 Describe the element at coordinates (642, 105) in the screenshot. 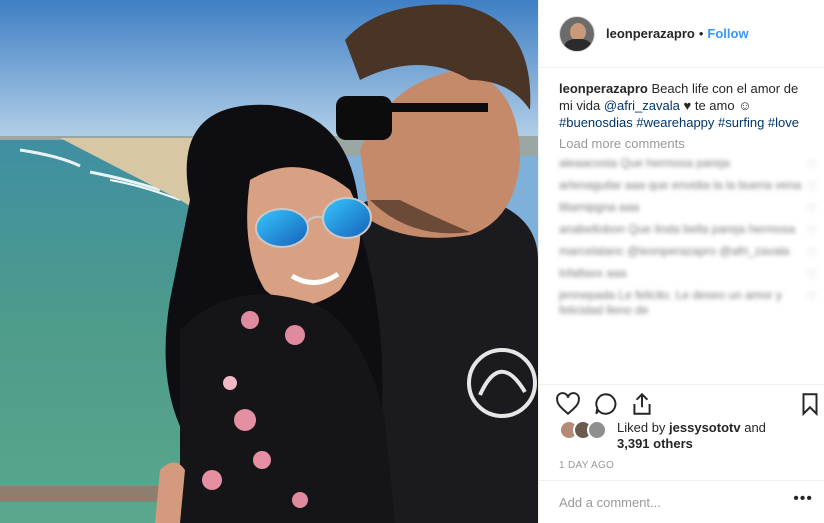

I see `caption-mention-link: @afri_zavala` at that location.